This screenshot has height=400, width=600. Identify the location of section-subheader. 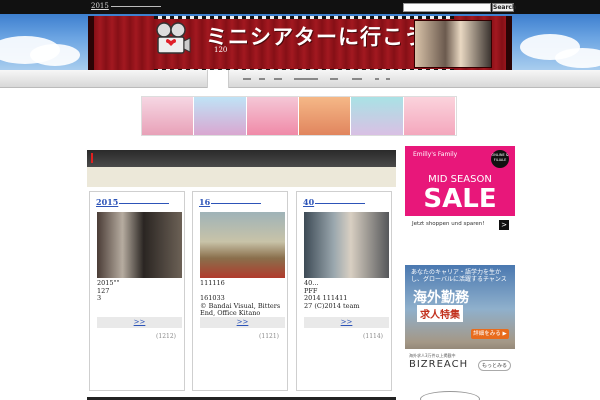
(241, 177).